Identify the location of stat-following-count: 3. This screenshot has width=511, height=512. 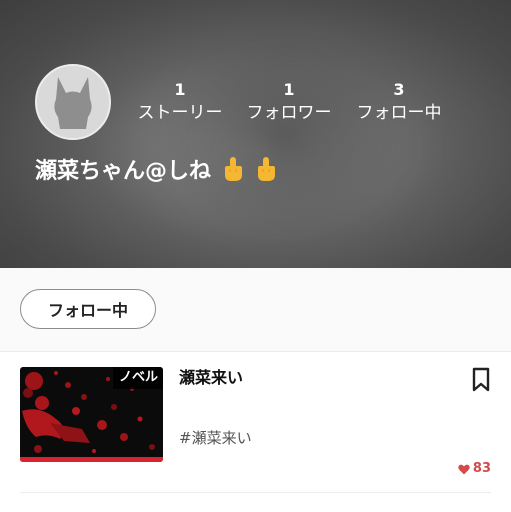
(399, 89).